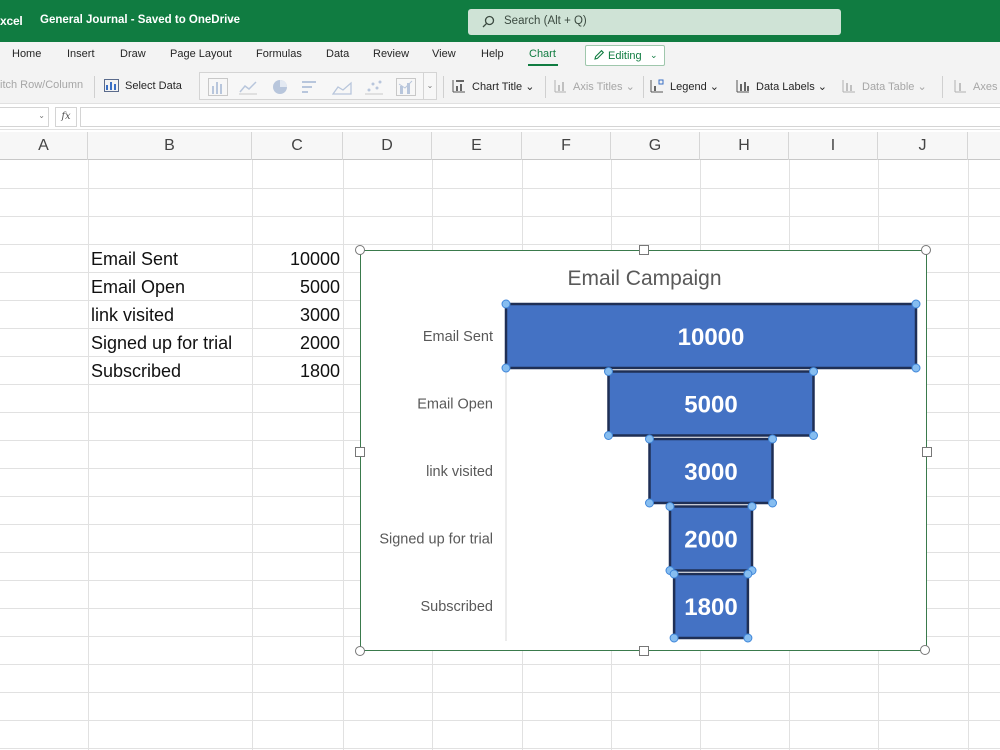  Describe the element at coordinates (138, 287) in the screenshot. I see `cell-b5: Email Open` at that location.